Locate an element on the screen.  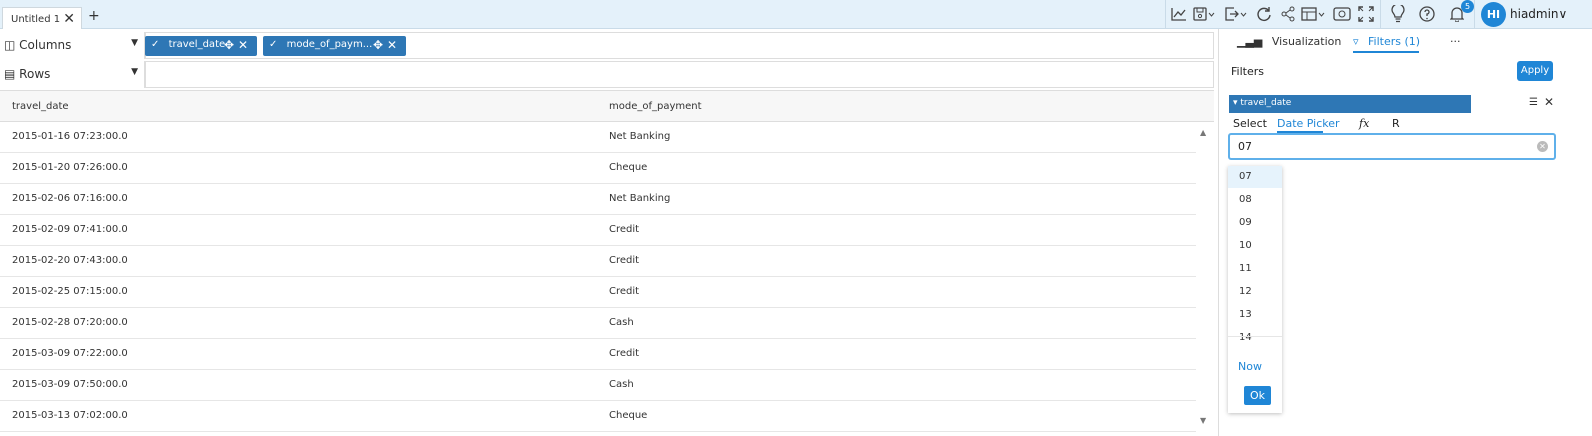
tab-untitled-1: Untitled 1 ✕ is located at coordinates (42, 18).